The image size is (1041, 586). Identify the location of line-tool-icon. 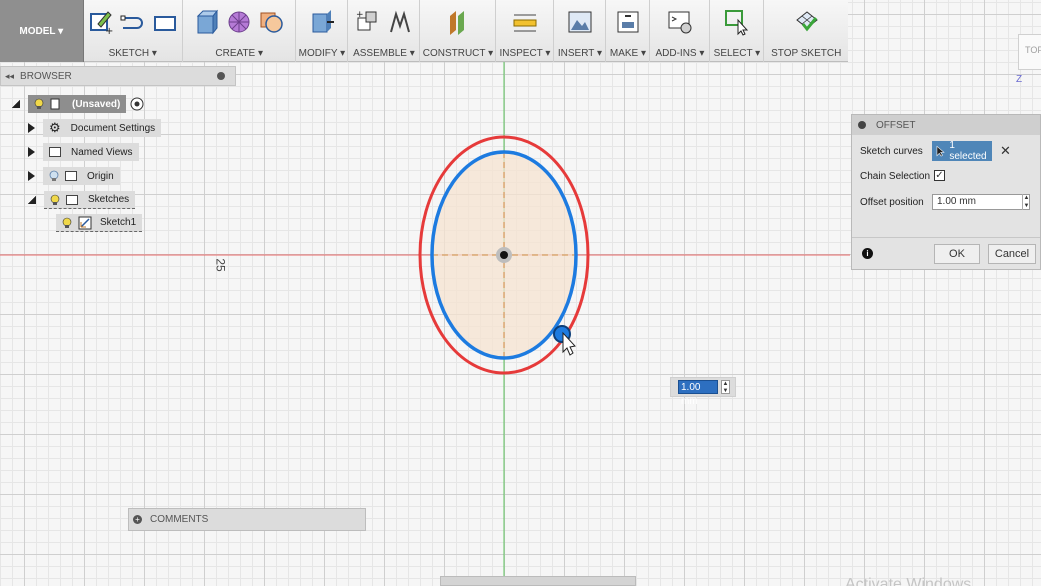
(133, 22).